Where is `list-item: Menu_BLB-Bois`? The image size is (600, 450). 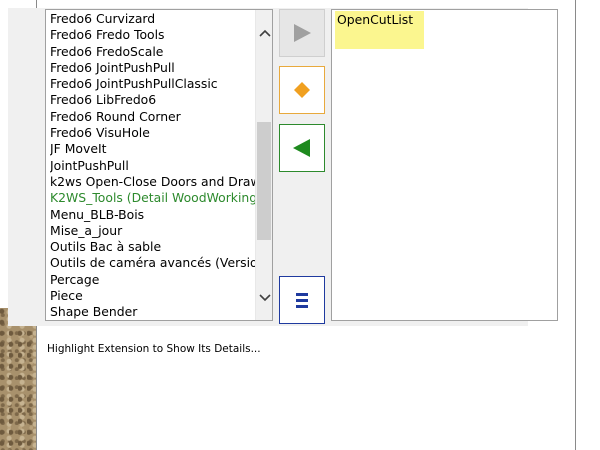 list-item: Menu_BLB-Bois is located at coordinates (153, 215).